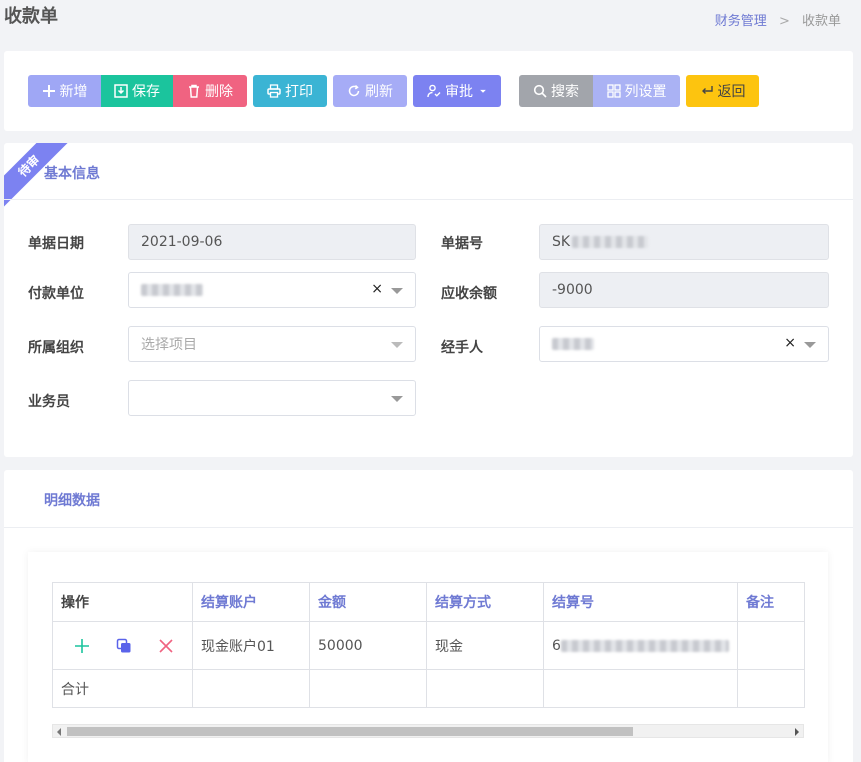 The height and width of the screenshot is (762, 861). Describe the element at coordinates (166, 646) in the screenshot. I see `delete-row-icon` at that location.